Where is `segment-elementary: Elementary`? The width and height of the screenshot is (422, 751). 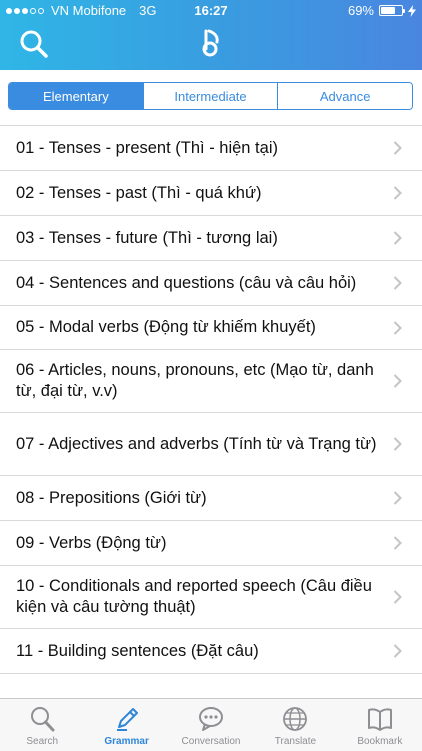 segment-elementary: Elementary is located at coordinates (76, 96).